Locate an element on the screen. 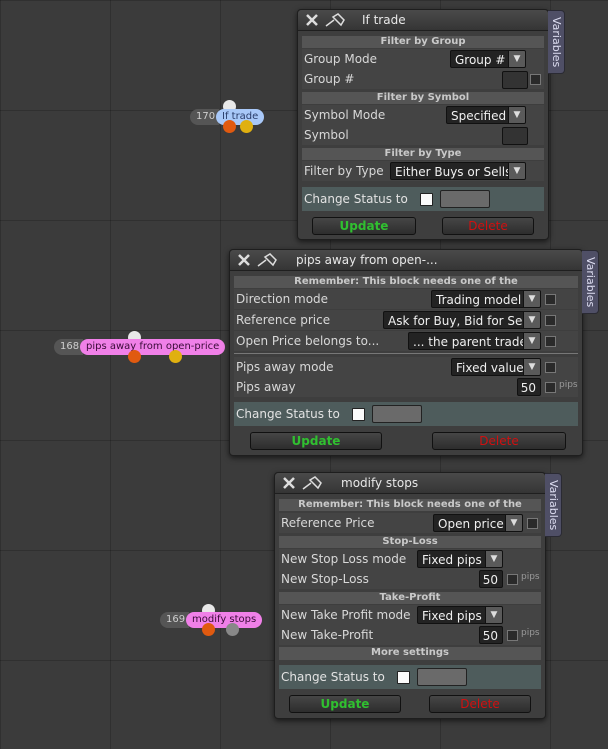  row-filter-type: Filter by Type Either Buys or Sells ▼ is located at coordinates (423, 171).